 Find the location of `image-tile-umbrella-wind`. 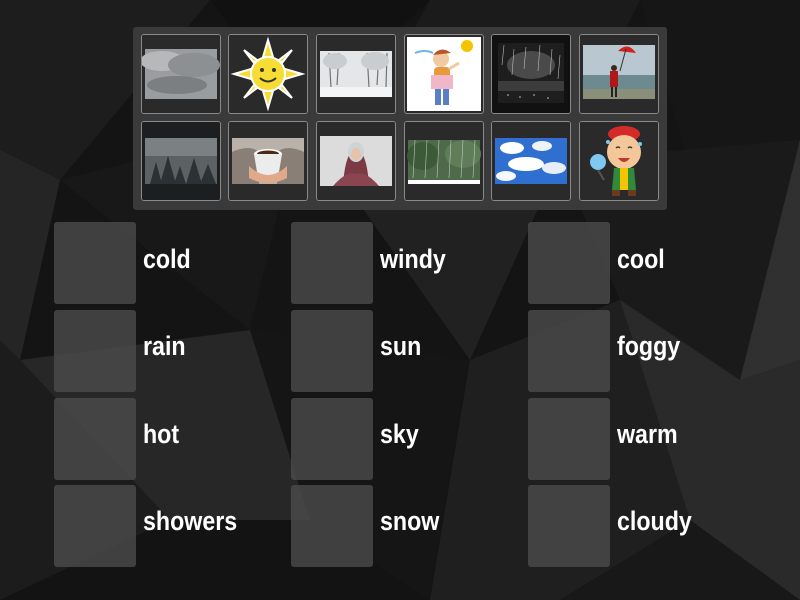

image-tile-umbrella-wind is located at coordinates (619, 74).